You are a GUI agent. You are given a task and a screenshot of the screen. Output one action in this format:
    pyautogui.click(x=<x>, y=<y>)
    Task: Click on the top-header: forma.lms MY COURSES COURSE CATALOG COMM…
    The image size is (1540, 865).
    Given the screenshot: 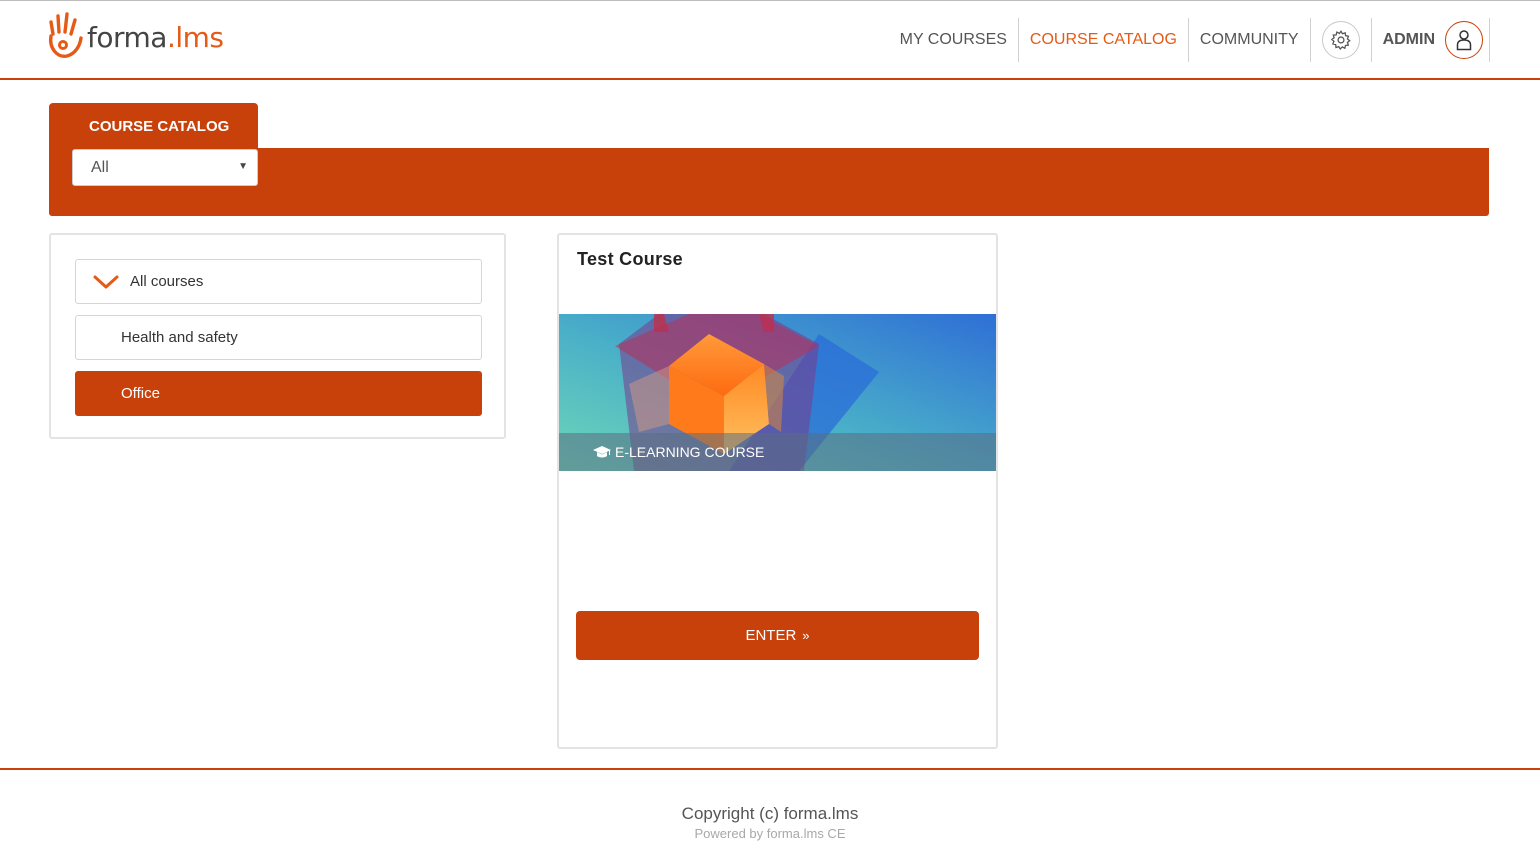 What is the action you would take?
    pyautogui.click(x=770, y=40)
    